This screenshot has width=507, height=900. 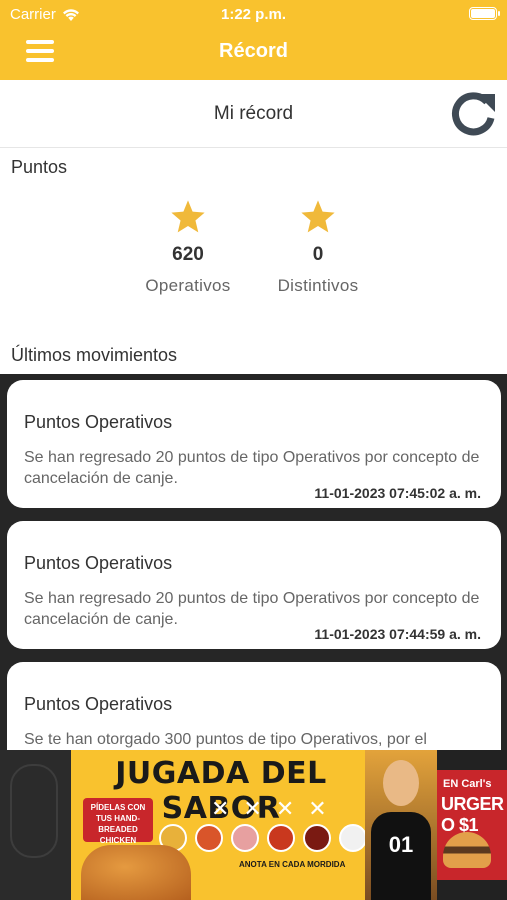 I want to click on ad-secondary: EN Carl's URGER O $1, so click(x=472, y=825).